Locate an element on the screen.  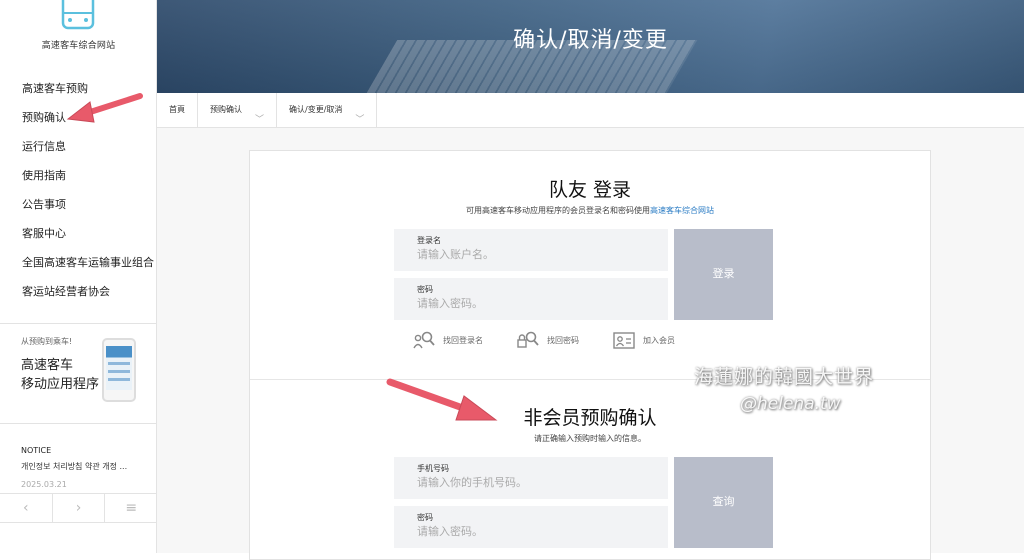
breadcrumb-level1: 预购确认 ﹀ is located at coordinates (237, 110).